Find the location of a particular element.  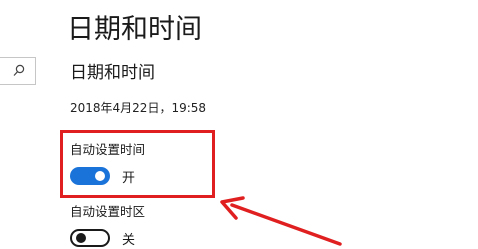

search-box is located at coordinates (18, 71).